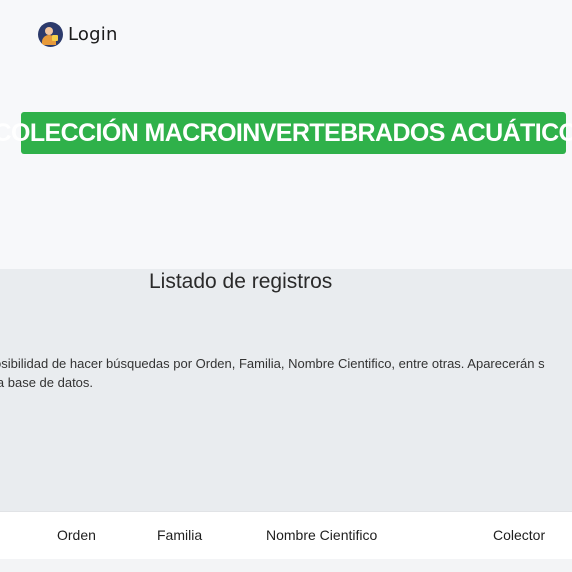 This screenshot has height=572, width=572. What do you see at coordinates (321, 535) in the screenshot?
I see `column-header-nombre-cientifico: Nombre Cientifico` at bounding box center [321, 535].